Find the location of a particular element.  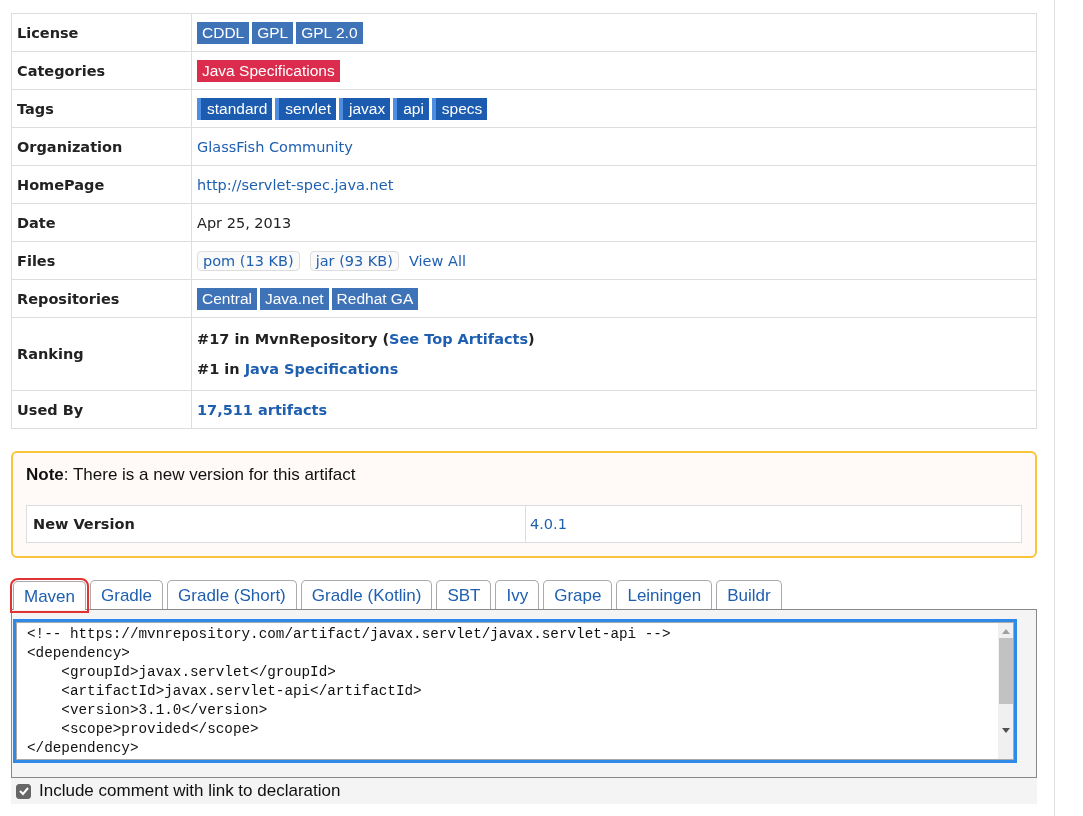

version-link: 4.0.1 is located at coordinates (548, 524).